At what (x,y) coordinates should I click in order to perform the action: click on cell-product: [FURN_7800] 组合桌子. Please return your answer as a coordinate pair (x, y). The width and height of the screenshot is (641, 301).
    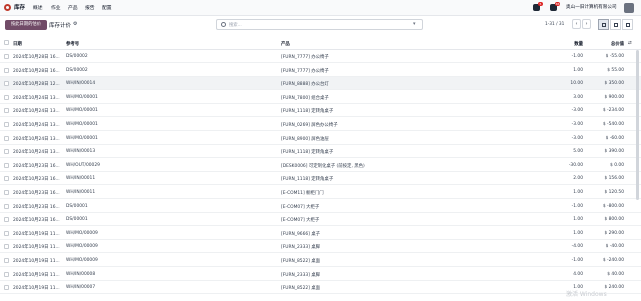
    Looking at the image, I should click on (305, 98).